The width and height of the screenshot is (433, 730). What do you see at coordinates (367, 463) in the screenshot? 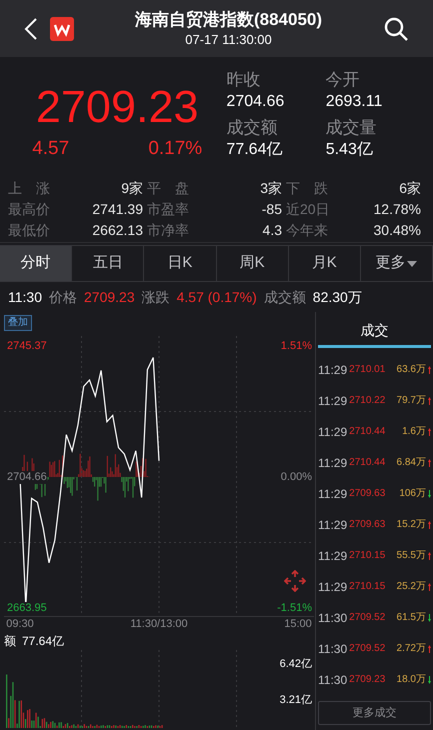
I see `trade-price: 2710.44` at bounding box center [367, 463].